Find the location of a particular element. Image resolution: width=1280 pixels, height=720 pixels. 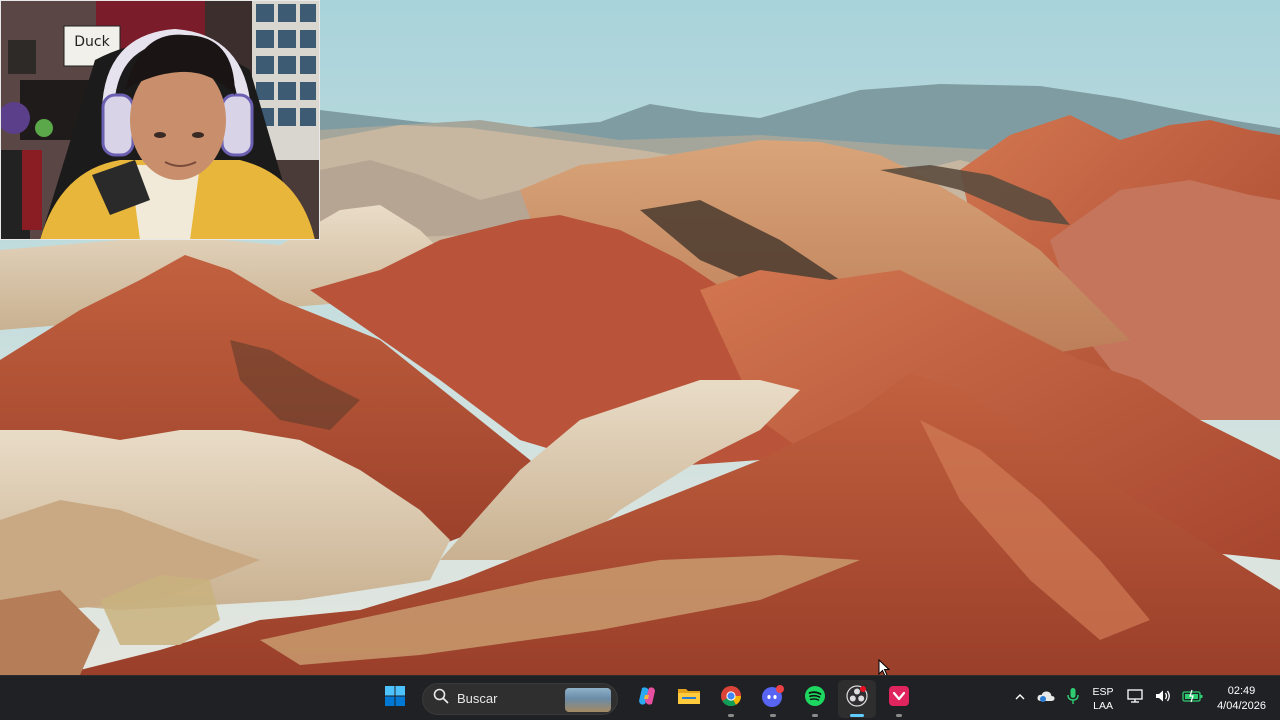

taskbar-app-copilot is located at coordinates (647, 699).